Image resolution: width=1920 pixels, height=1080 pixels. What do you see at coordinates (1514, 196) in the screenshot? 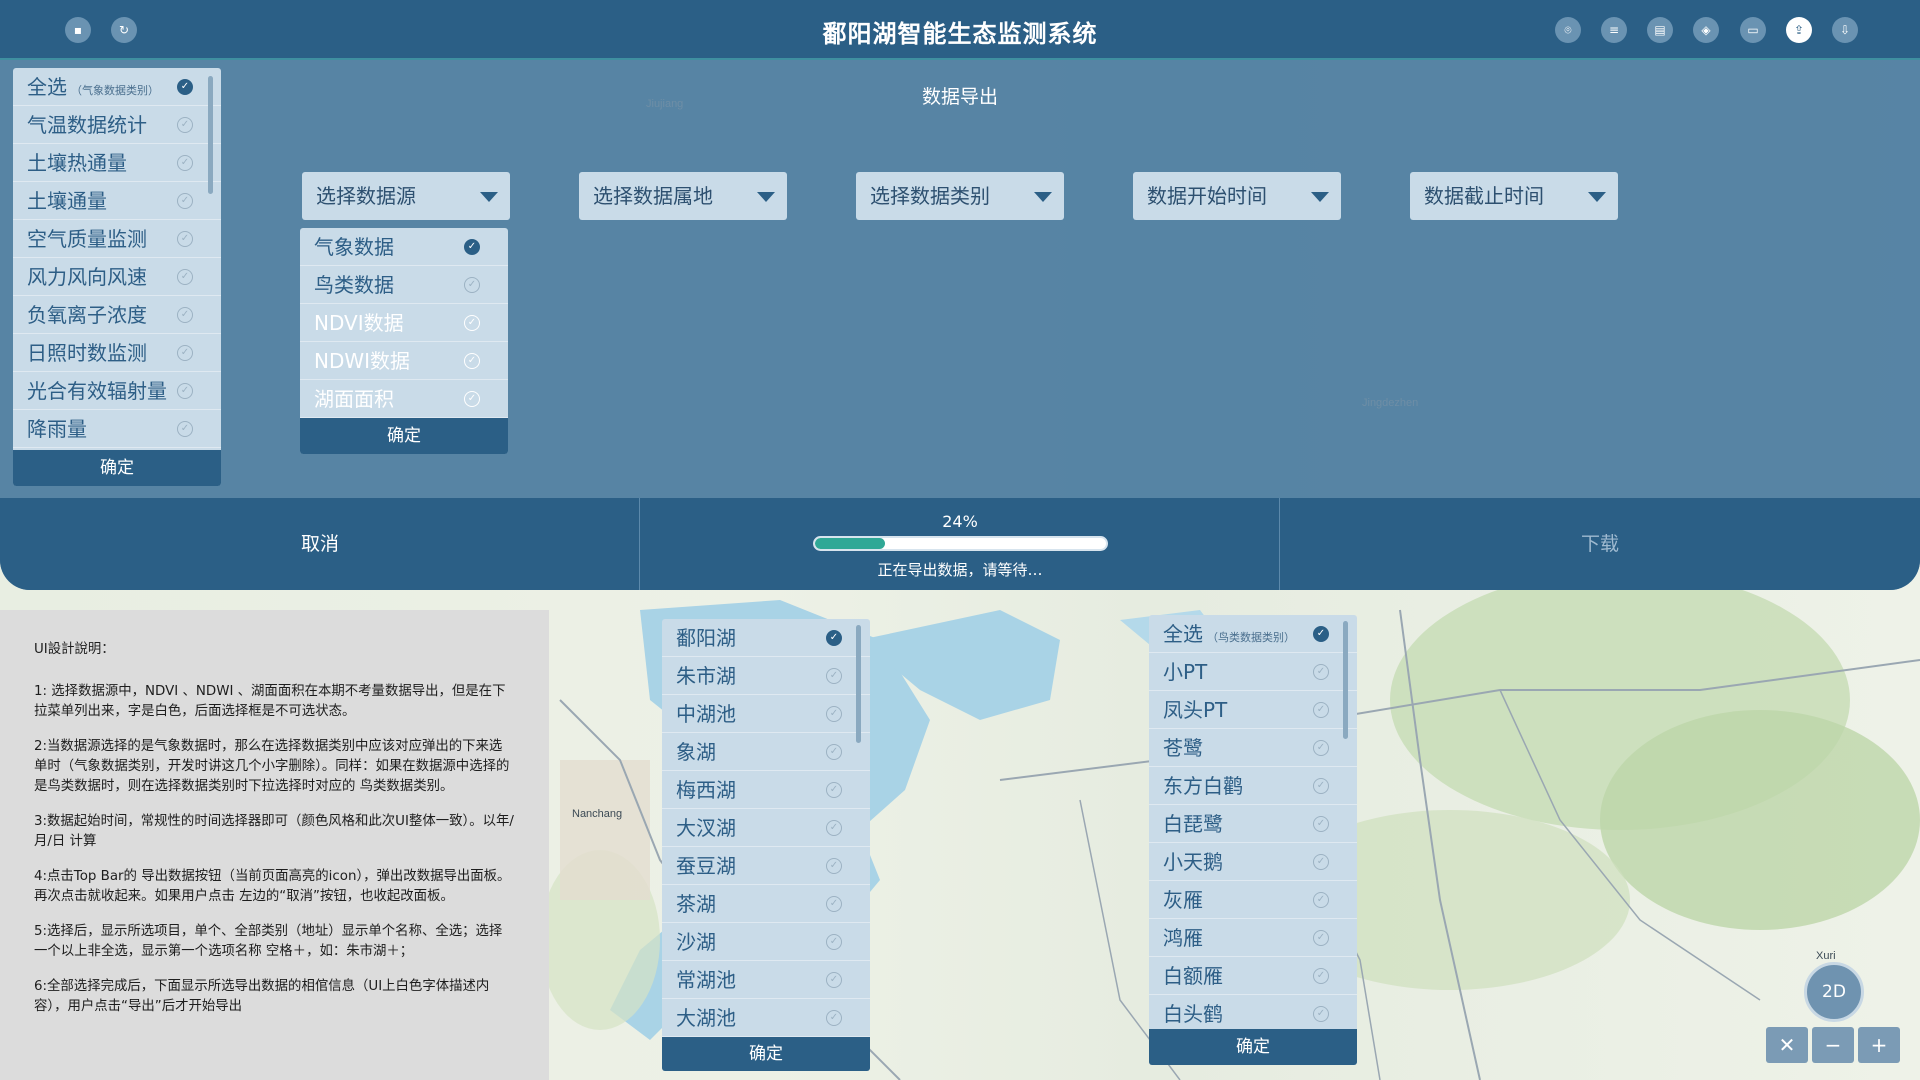
I see `end-date-select: 数据截止时间` at bounding box center [1514, 196].